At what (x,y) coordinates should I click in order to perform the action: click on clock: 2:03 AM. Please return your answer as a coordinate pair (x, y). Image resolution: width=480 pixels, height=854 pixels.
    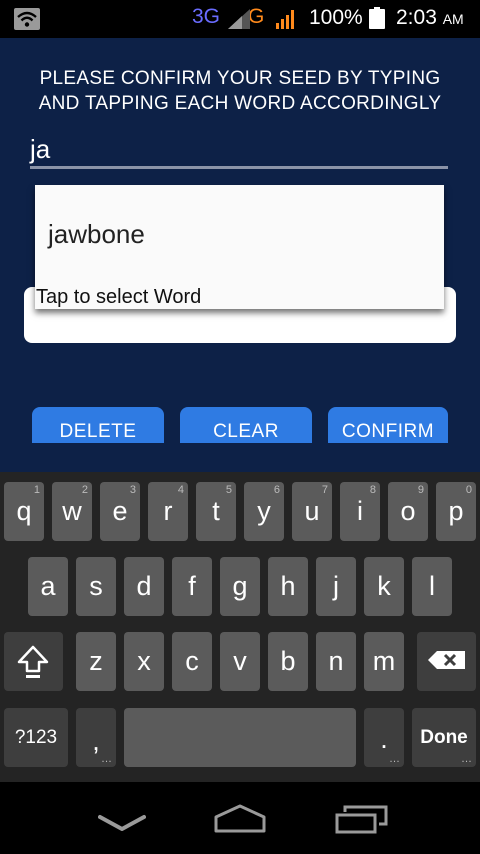
    Looking at the image, I should click on (430, 18).